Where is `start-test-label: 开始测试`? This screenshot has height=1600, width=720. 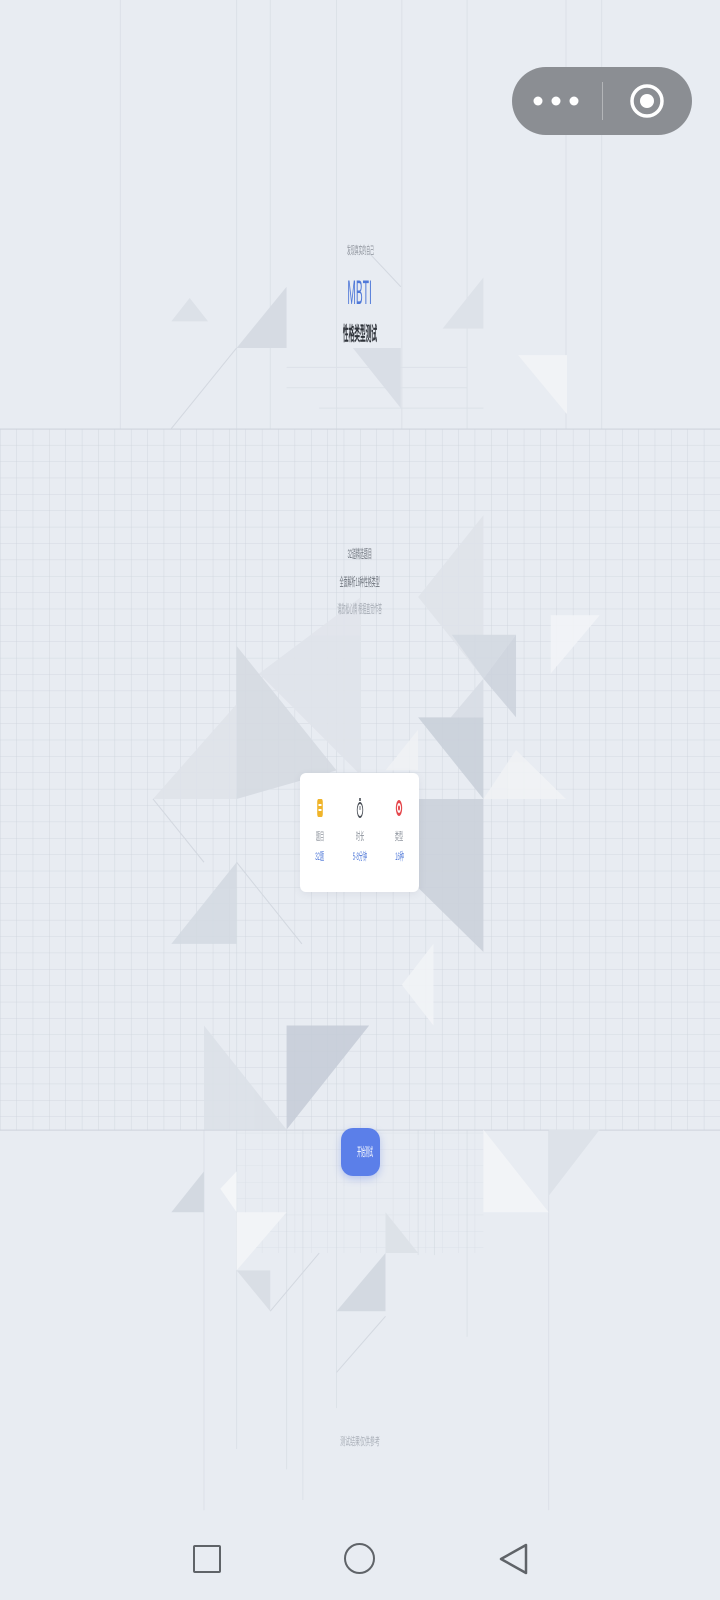 start-test-label: 开始测试 is located at coordinates (365, 1152).